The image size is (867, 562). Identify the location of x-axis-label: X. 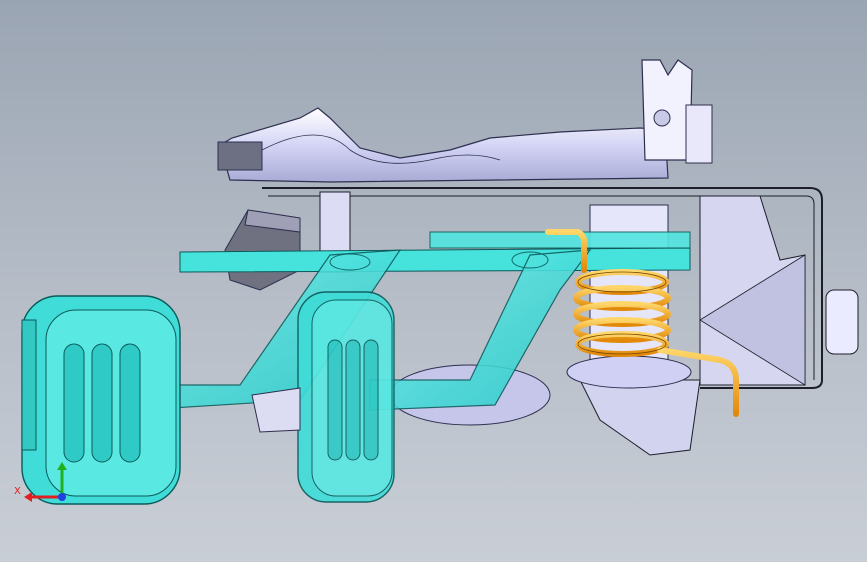
(17, 491).